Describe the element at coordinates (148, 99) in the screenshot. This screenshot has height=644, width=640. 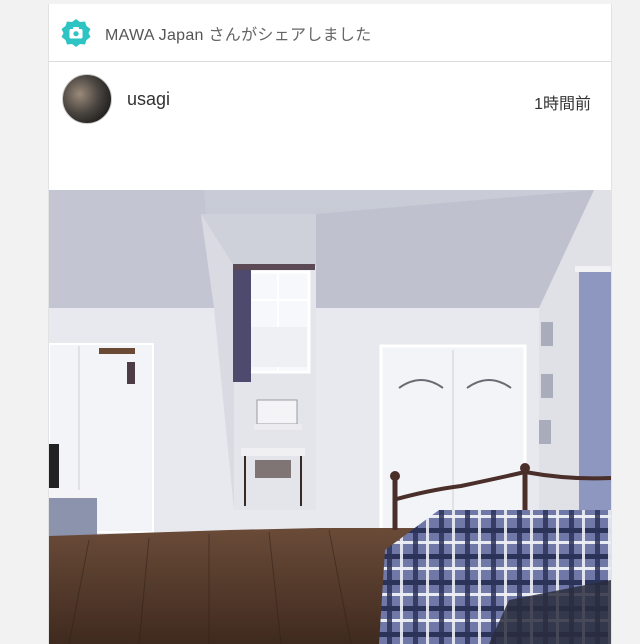
I see `username: usagi` at that location.